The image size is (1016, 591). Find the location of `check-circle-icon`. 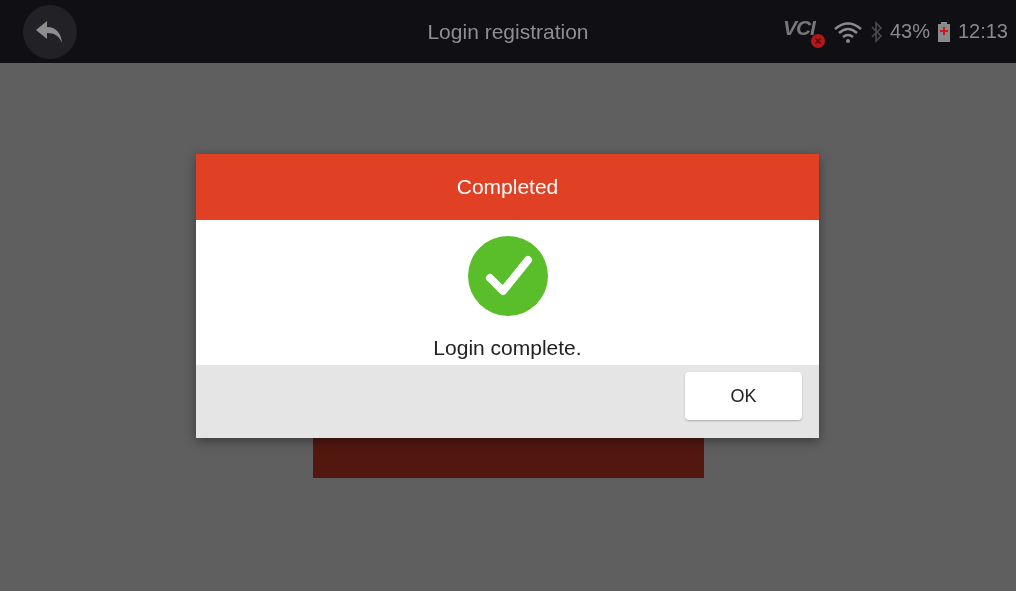

check-circle-icon is located at coordinates (507, 276).